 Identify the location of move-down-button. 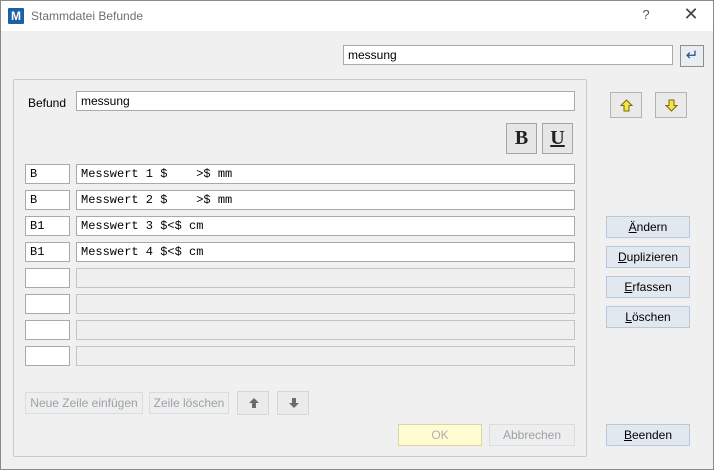
(671, 105).